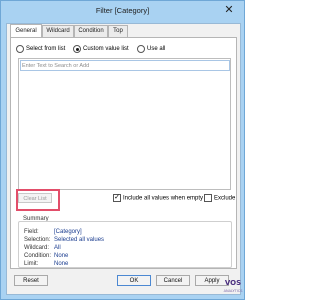 This screenshot has width=320, height=300. I want to click on ok-button: OK, so click(134, 280).